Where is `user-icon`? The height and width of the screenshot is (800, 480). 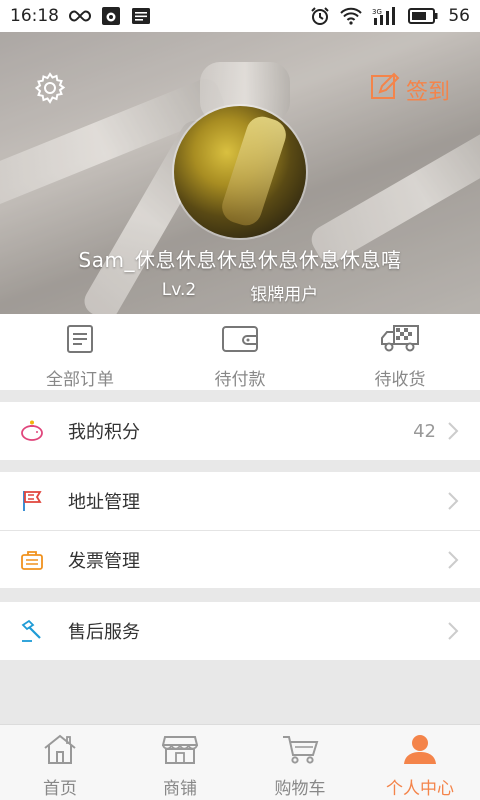
user-icon is located at coordinates (420, 751).